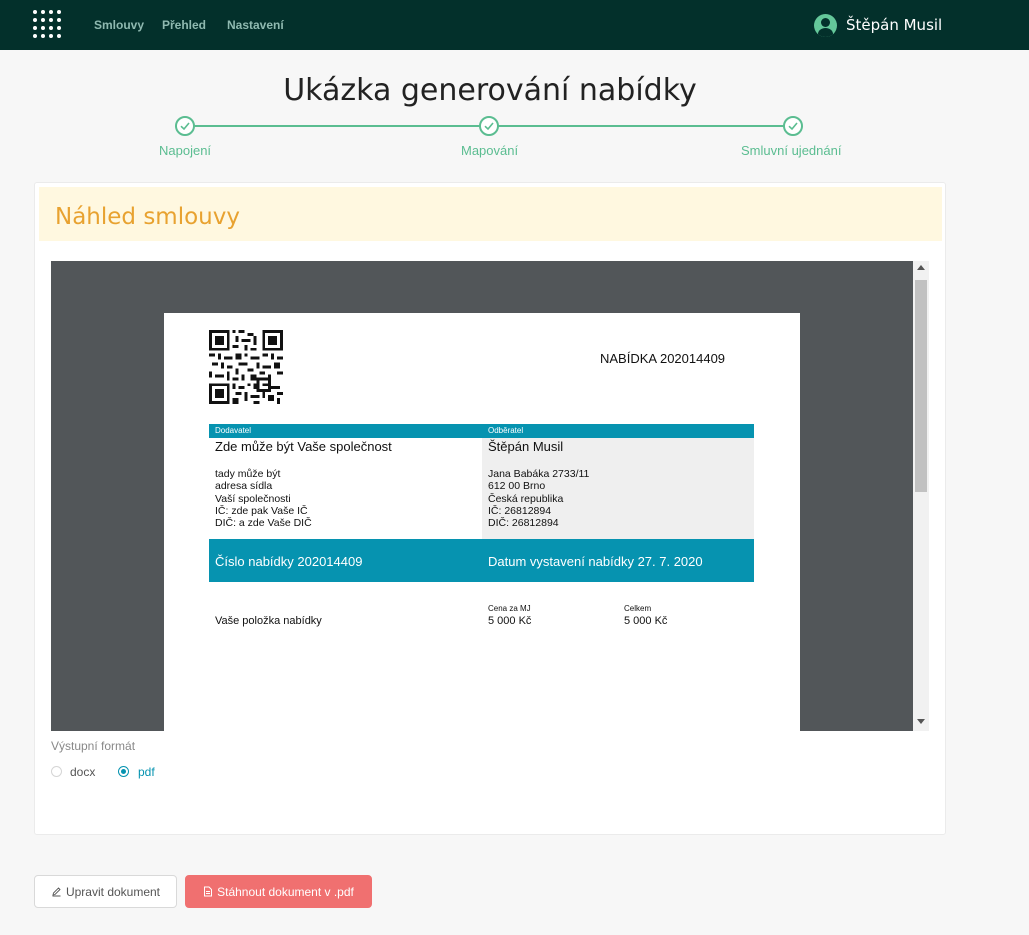 The width and height of the screenshot is (1029, 935). Describe the element at coordinates (93, 746) in the screenshot. I see `output-format-label: Výstupní formát` at that location.